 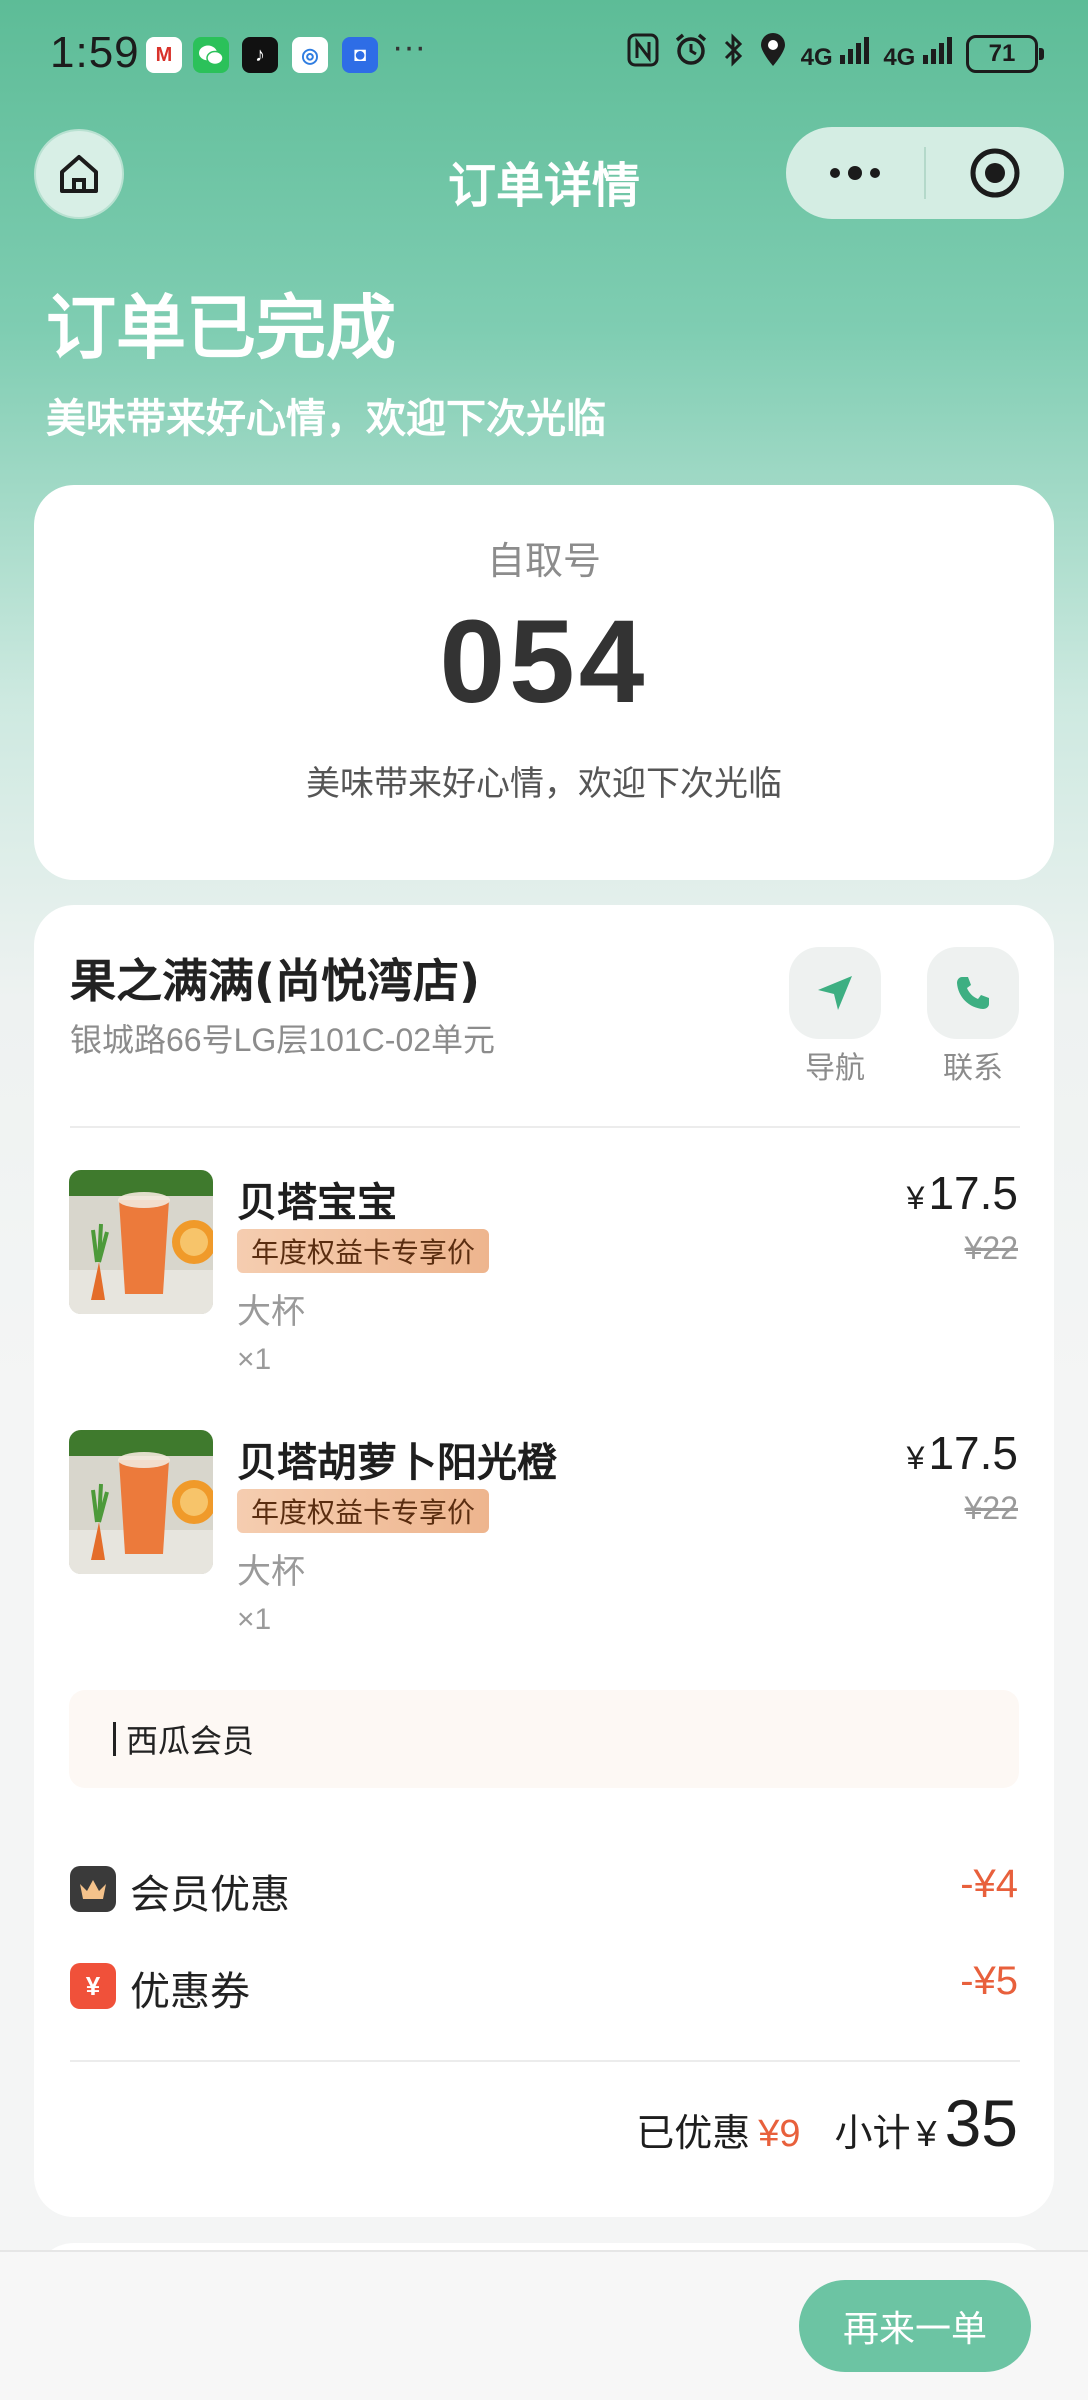 I want to click on member-discount-label: 会员优惠, so click(x=210, y=1895).